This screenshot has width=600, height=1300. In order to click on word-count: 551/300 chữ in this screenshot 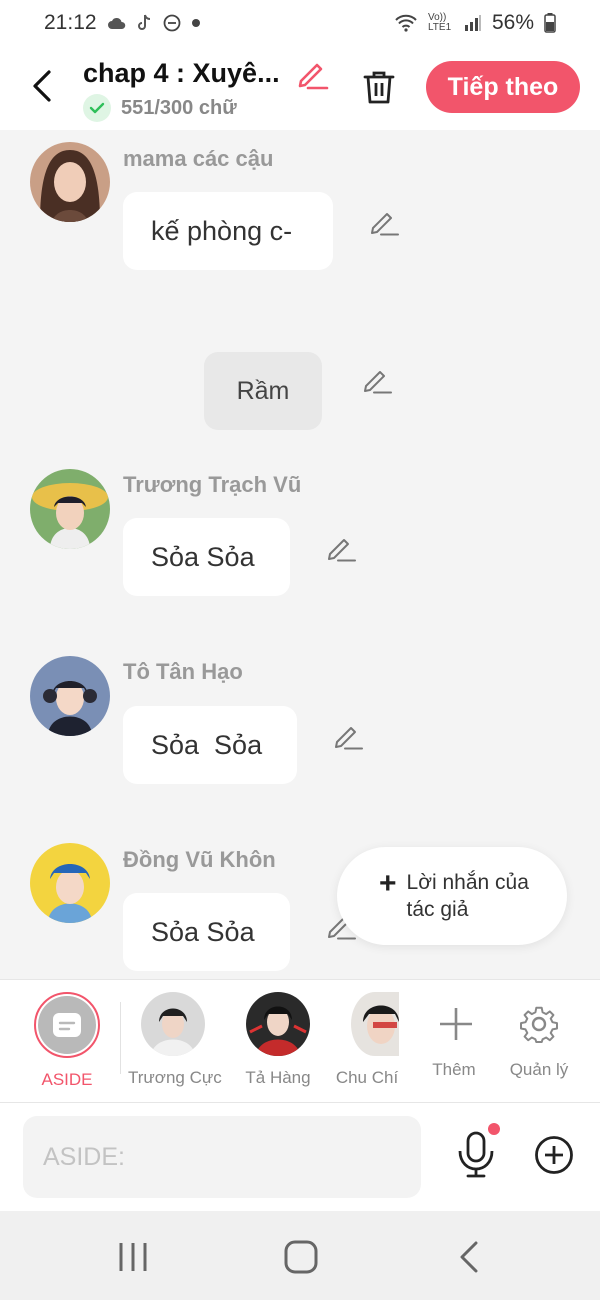, I will do `click(160, 108)`.